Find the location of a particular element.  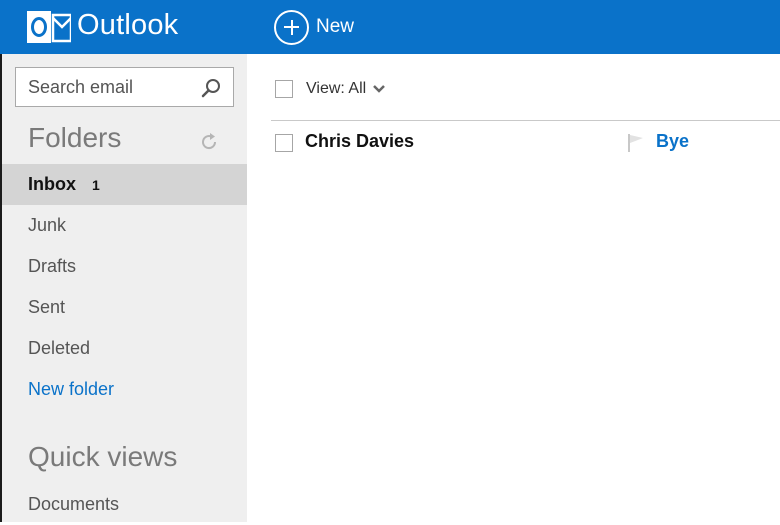

folder-label: Deleted is located at coordinates (59, 348).